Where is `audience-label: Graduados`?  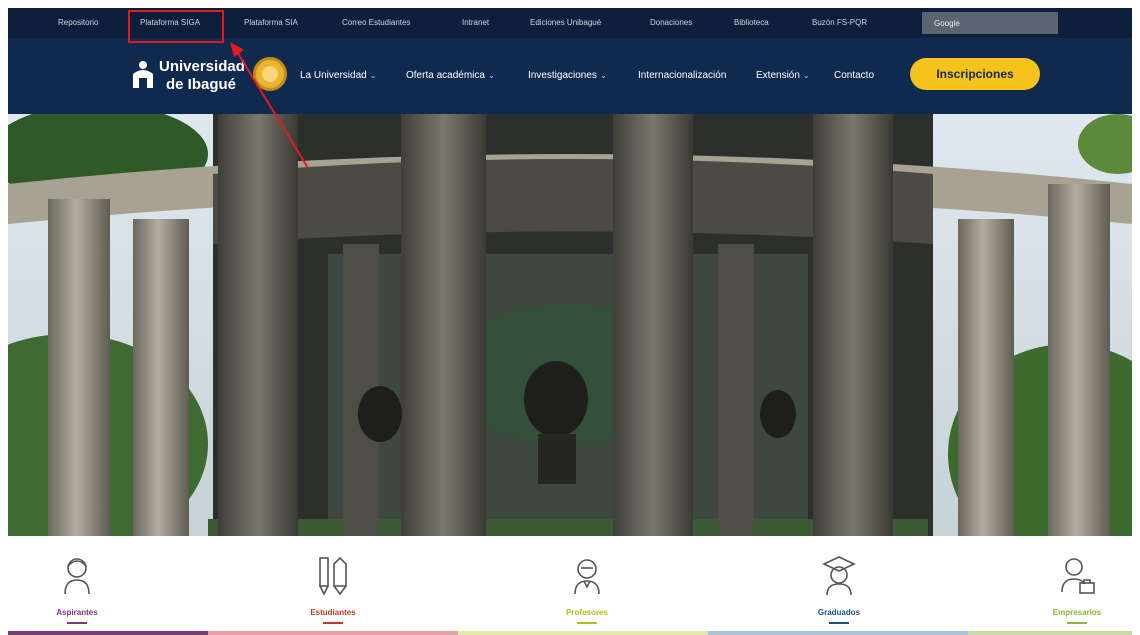 audience-label: Graduados is located at coordinates (839, 612).